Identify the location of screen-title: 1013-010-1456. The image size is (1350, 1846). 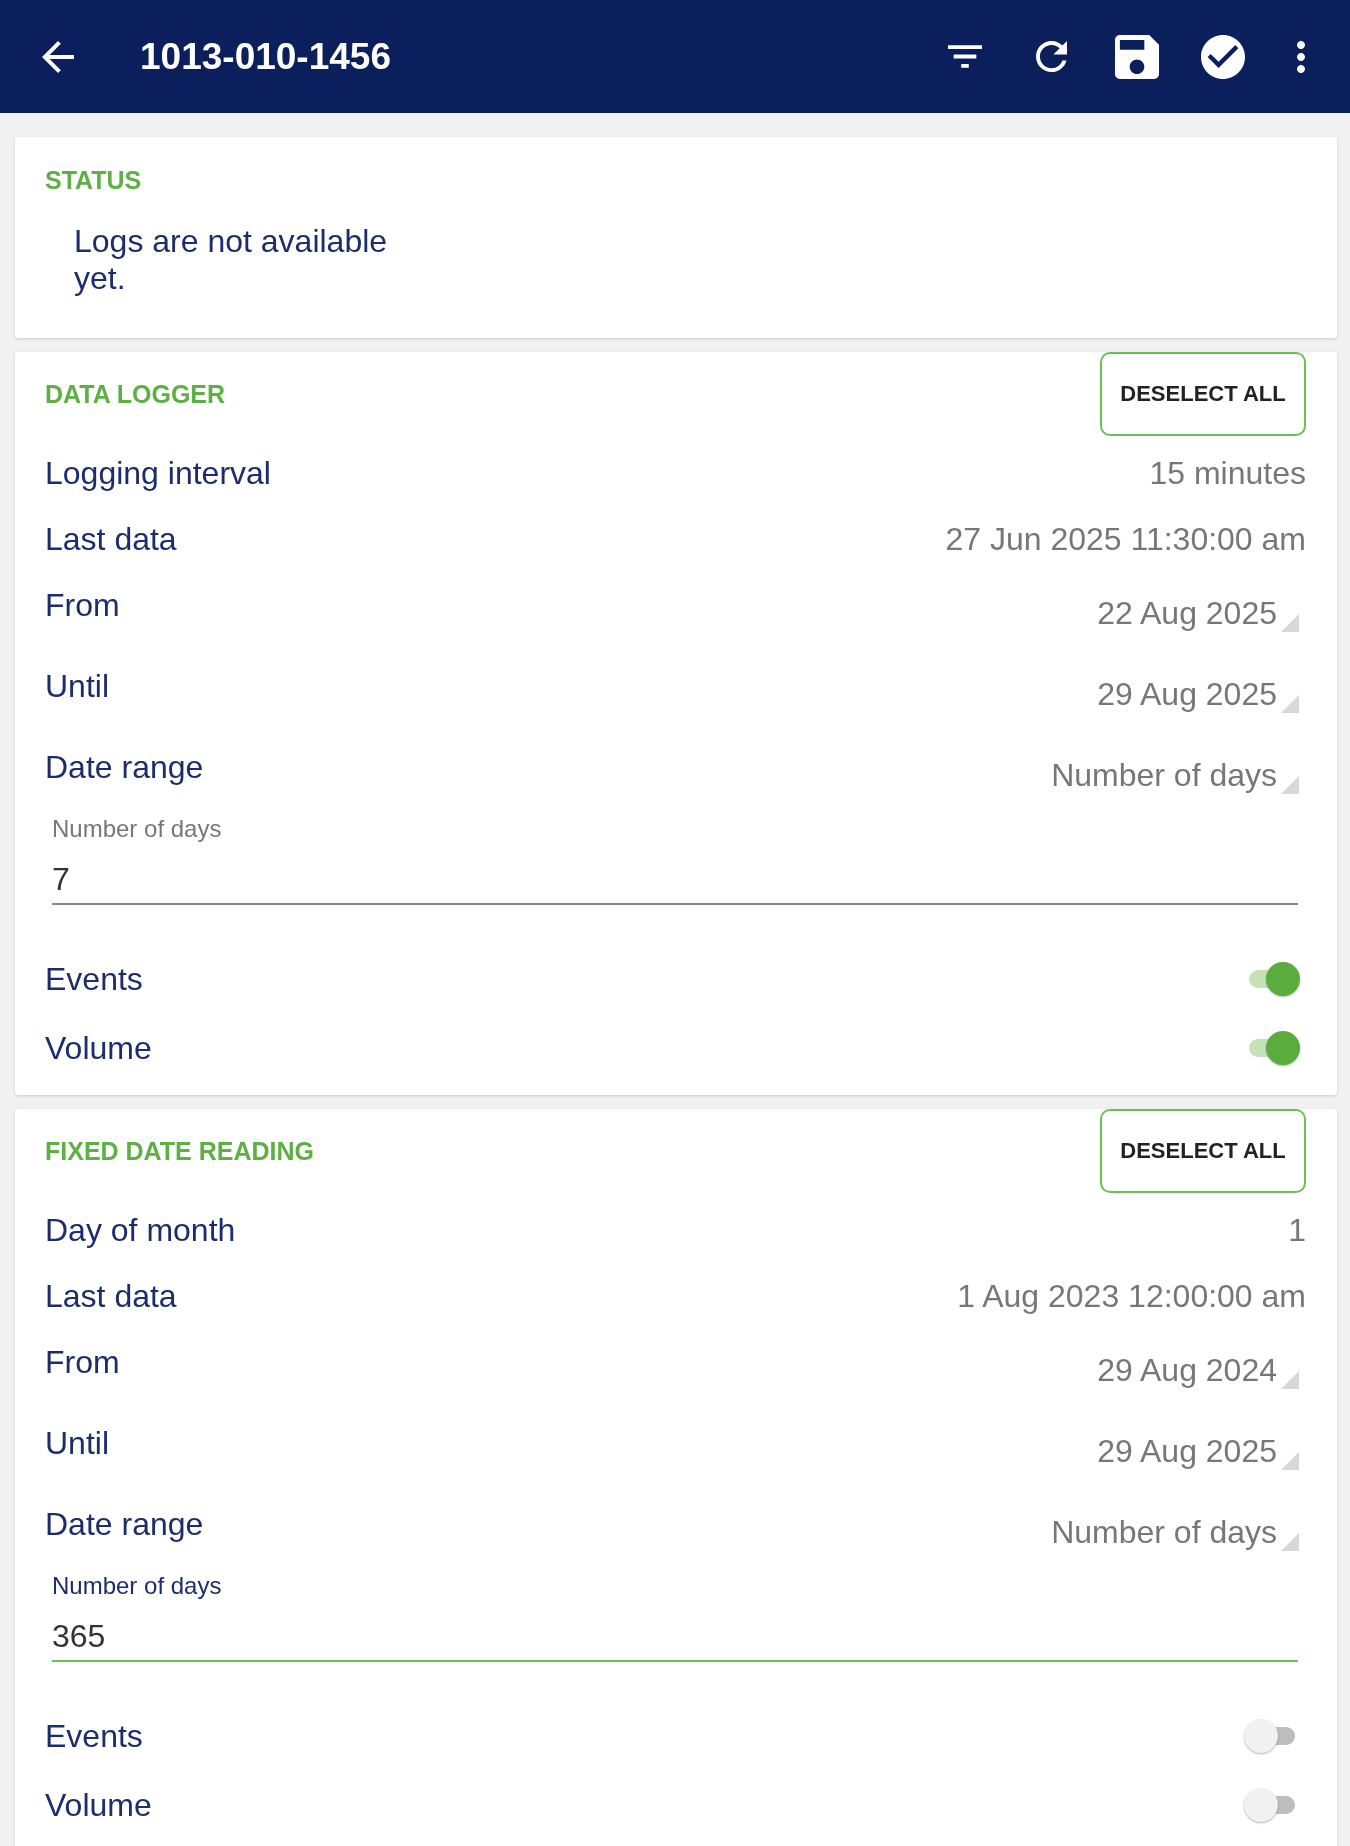
(265, 56).